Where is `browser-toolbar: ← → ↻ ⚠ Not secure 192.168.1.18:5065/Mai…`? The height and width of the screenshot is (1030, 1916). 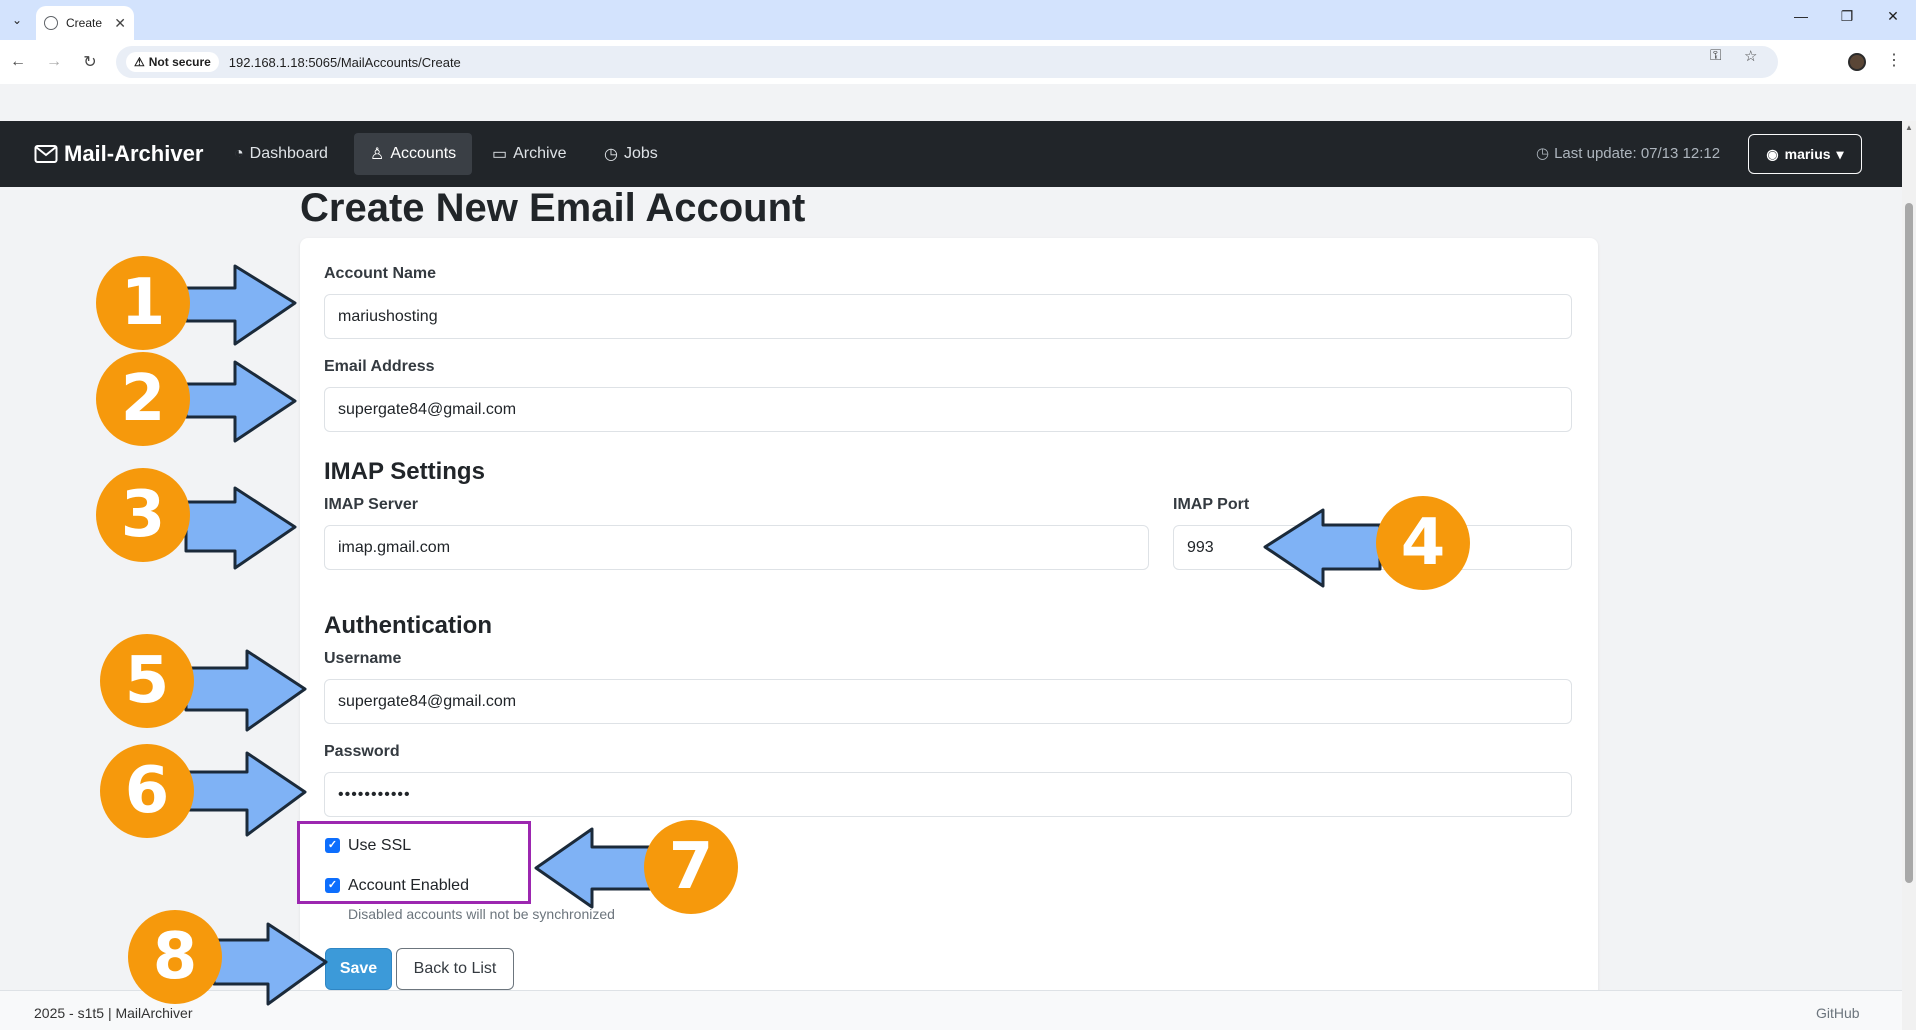 browser-toolbar: ← → ↻ ⚠ Not secure 192.168.1.18:5065/Mai… is located at coordinates (958, 62).